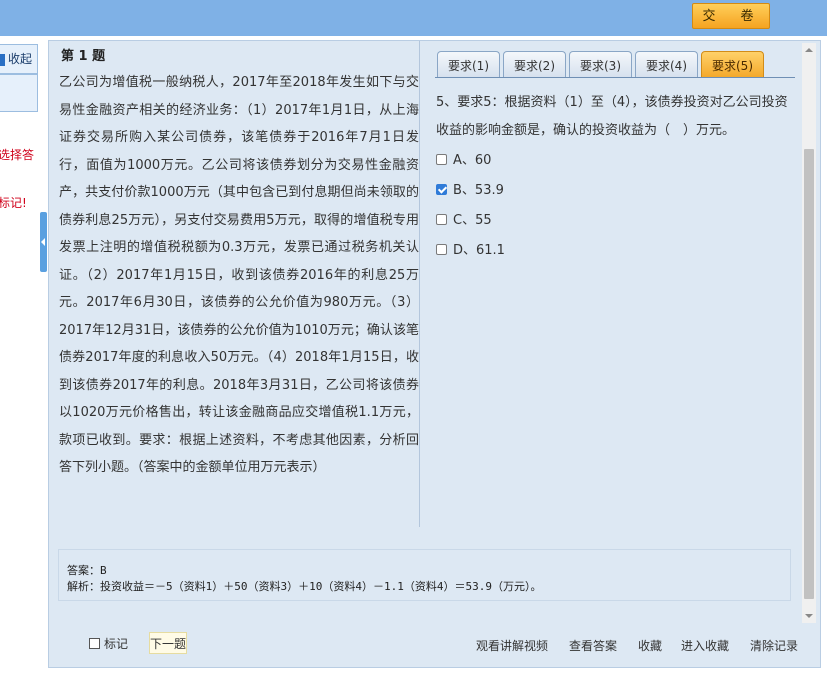  What do you see at coordinates (478, 190) in the screenshot?
I see `option-label: B、53.9` at bounding box center [478, 190].